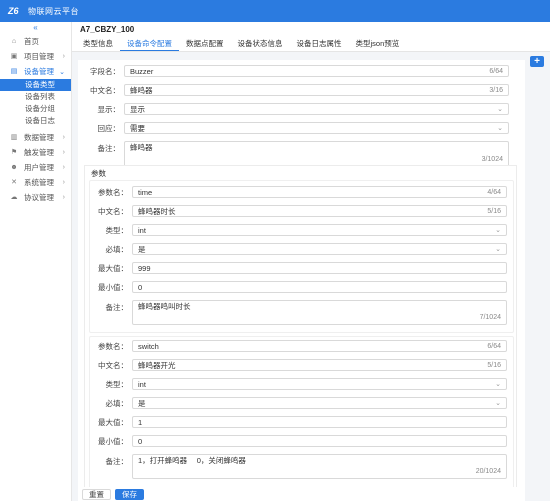  Describe the element at coordinates (14, 41) in the screenshot. I see `home-icon: ⌂` at that location.